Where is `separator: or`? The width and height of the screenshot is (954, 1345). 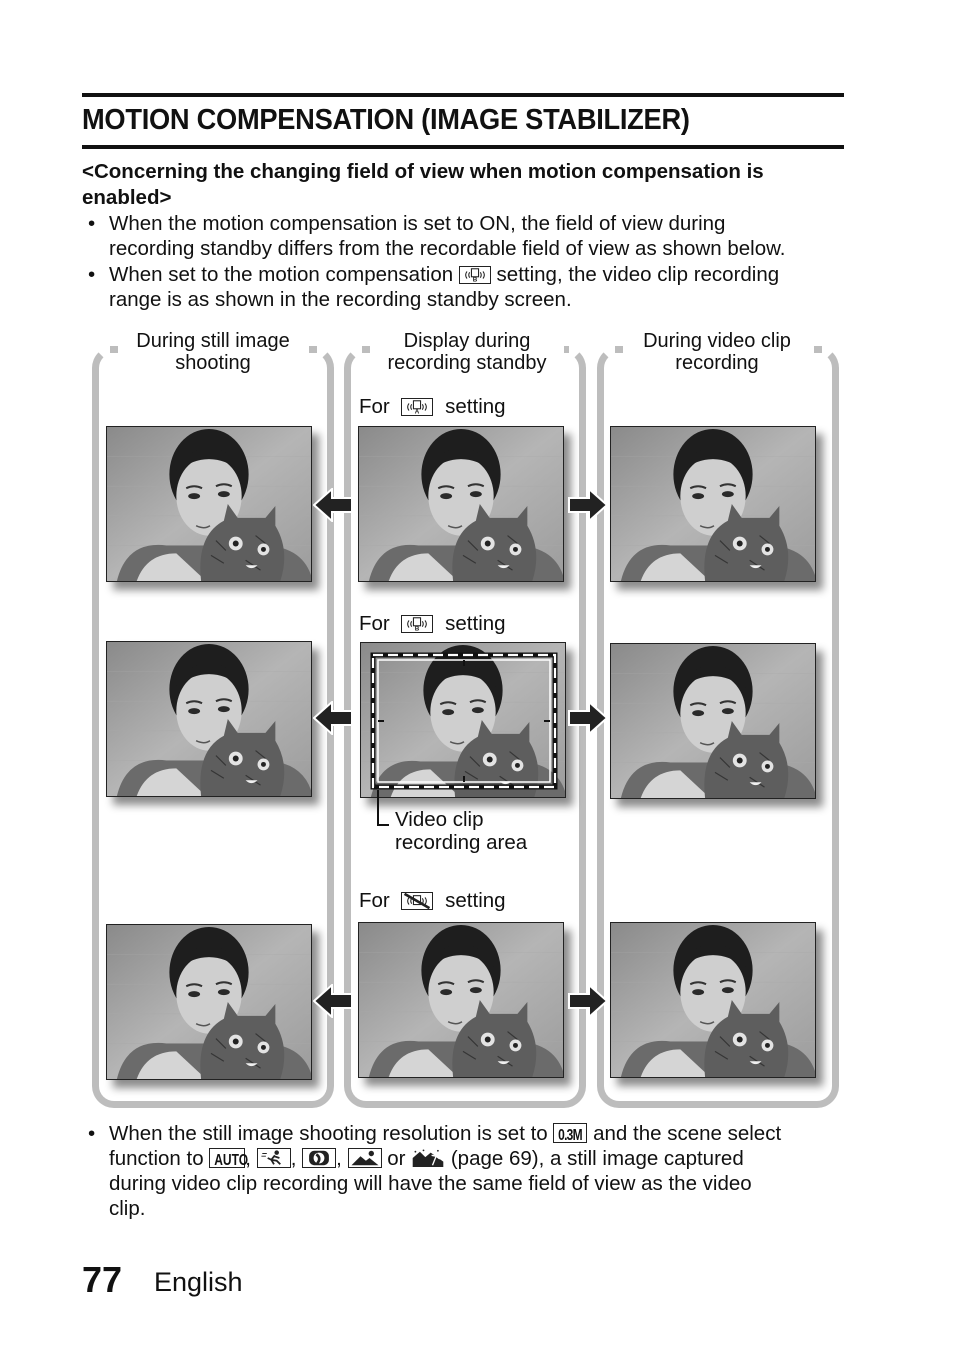
separator: or is located at coordinates (396, 1158).